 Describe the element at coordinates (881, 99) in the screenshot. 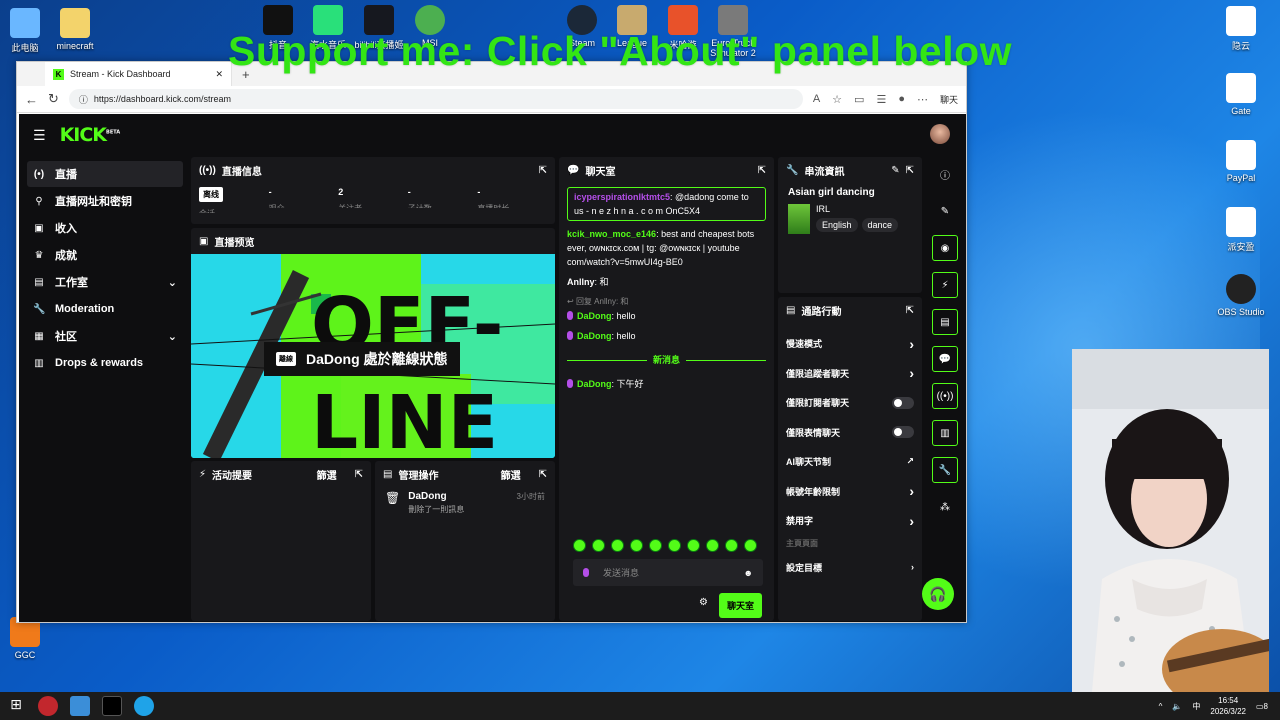

I see `collections-icon: ☰` at that location.